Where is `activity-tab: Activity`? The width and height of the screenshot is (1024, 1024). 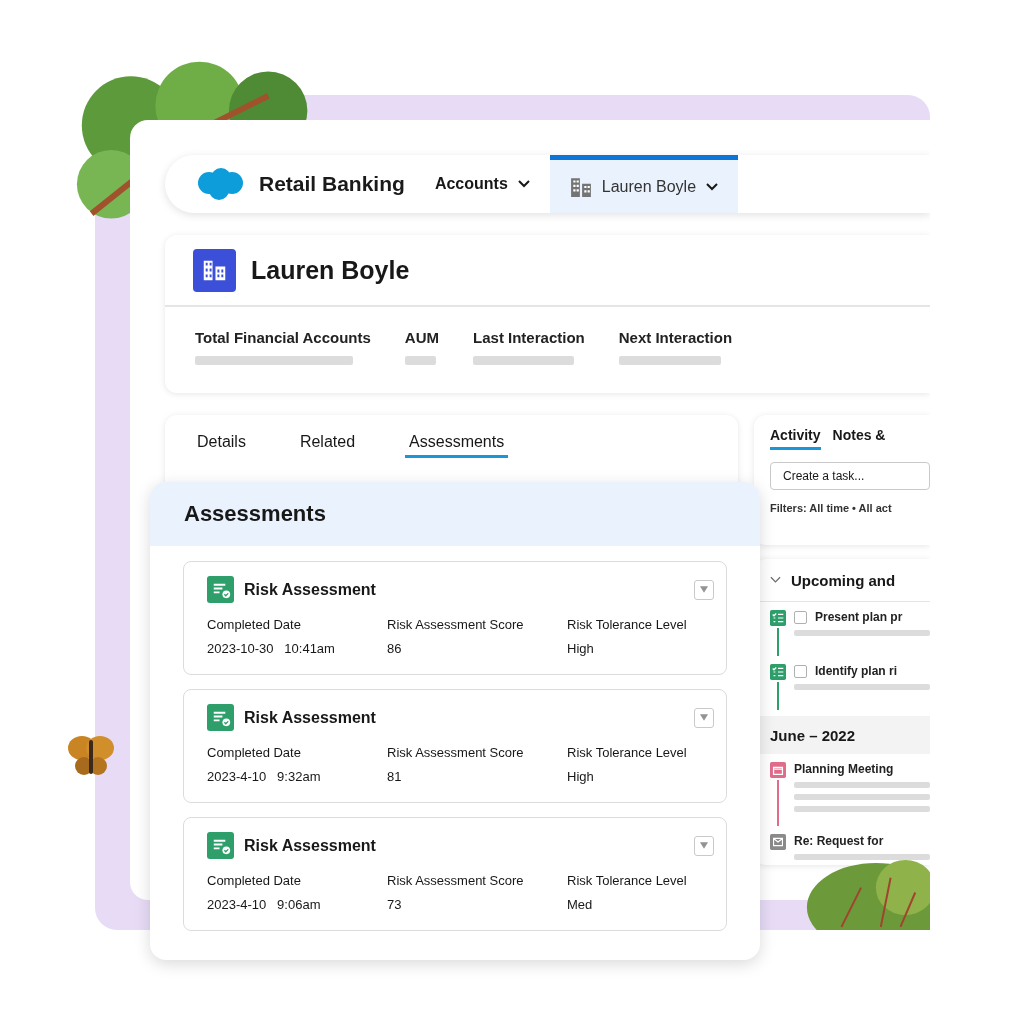 activity-tab: Activity is located at coordinates (795, 438).